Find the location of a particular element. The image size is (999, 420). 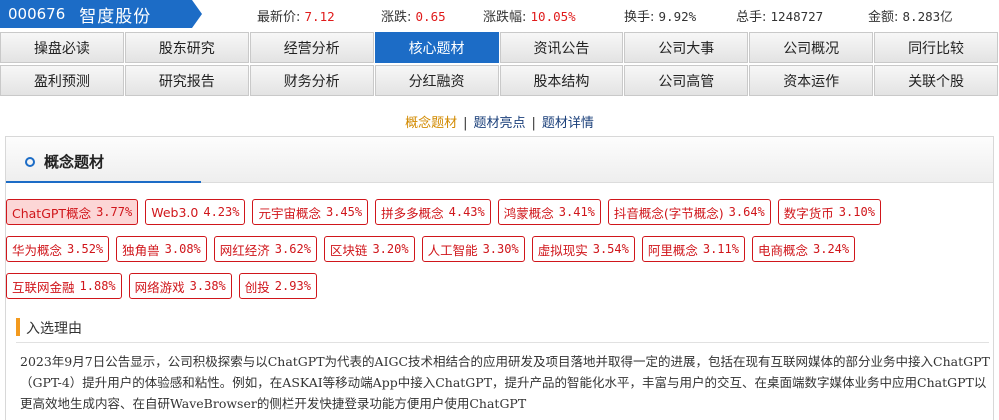

concept-tag-name: 区块链 is located at coordinates (348, 250).